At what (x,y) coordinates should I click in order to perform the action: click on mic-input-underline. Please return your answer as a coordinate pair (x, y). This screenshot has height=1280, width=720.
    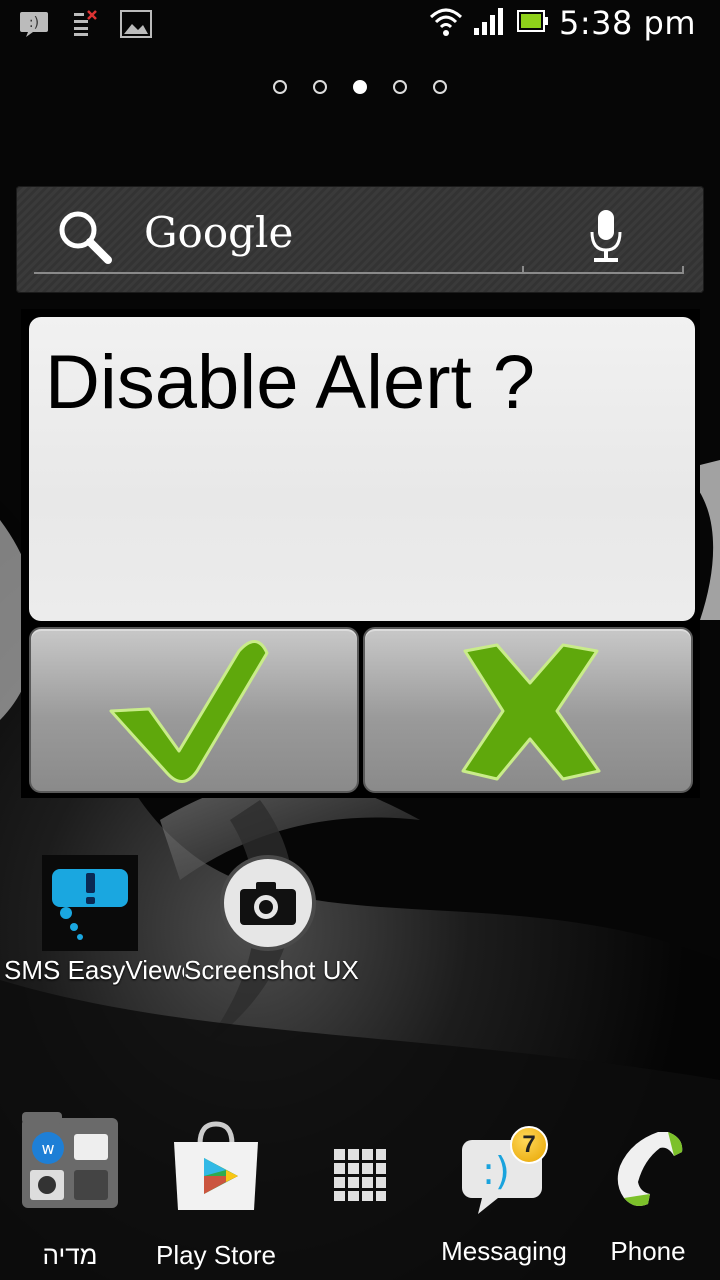
    Looking at the image, I should click on (603, 270).